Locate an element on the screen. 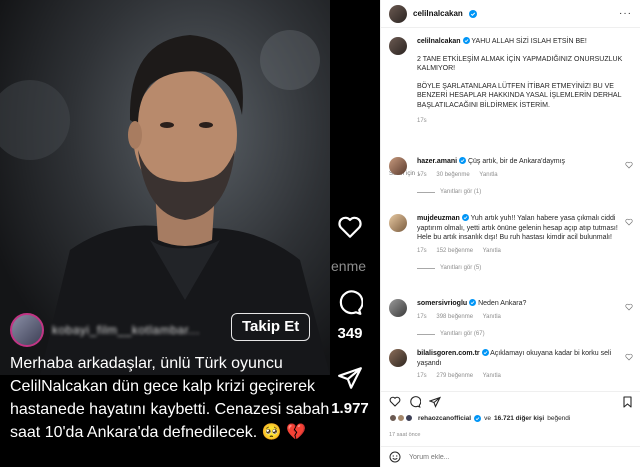  comment-username: mujdeuzman is located at coordinates (438, 218).